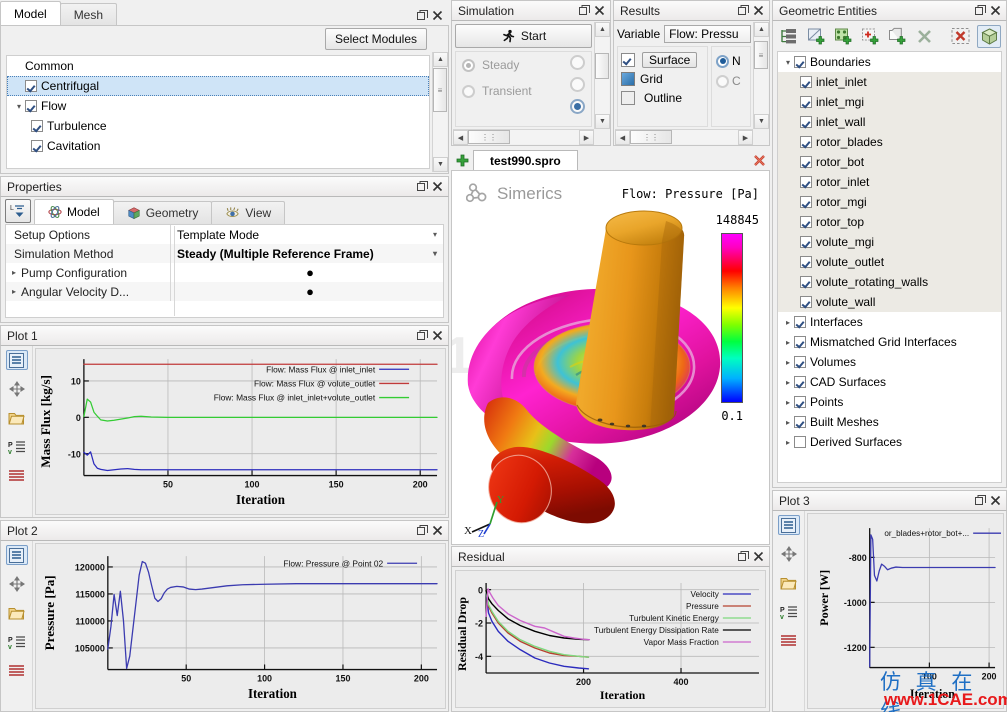 This screenshot has width=1007, height=712. I want to click on start-simulation-button: Start, so click(523, 36).